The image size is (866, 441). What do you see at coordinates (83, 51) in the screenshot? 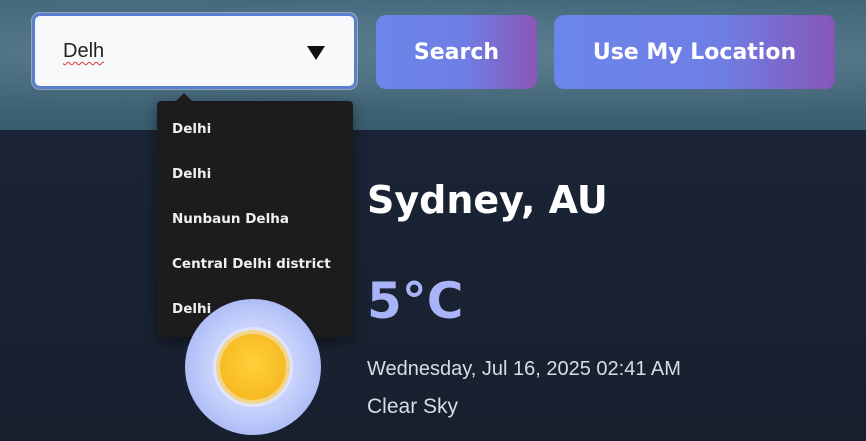
I see `city-search-value: Delh` at bounding box center [83, 51].